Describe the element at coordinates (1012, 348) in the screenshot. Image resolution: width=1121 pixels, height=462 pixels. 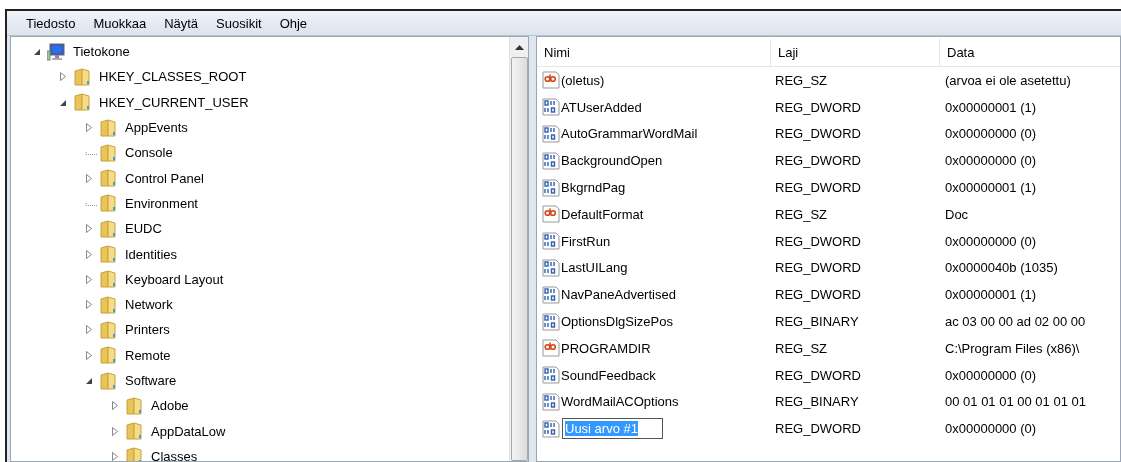
I see `value-data: C:\Program Files (x86)\` at that location.